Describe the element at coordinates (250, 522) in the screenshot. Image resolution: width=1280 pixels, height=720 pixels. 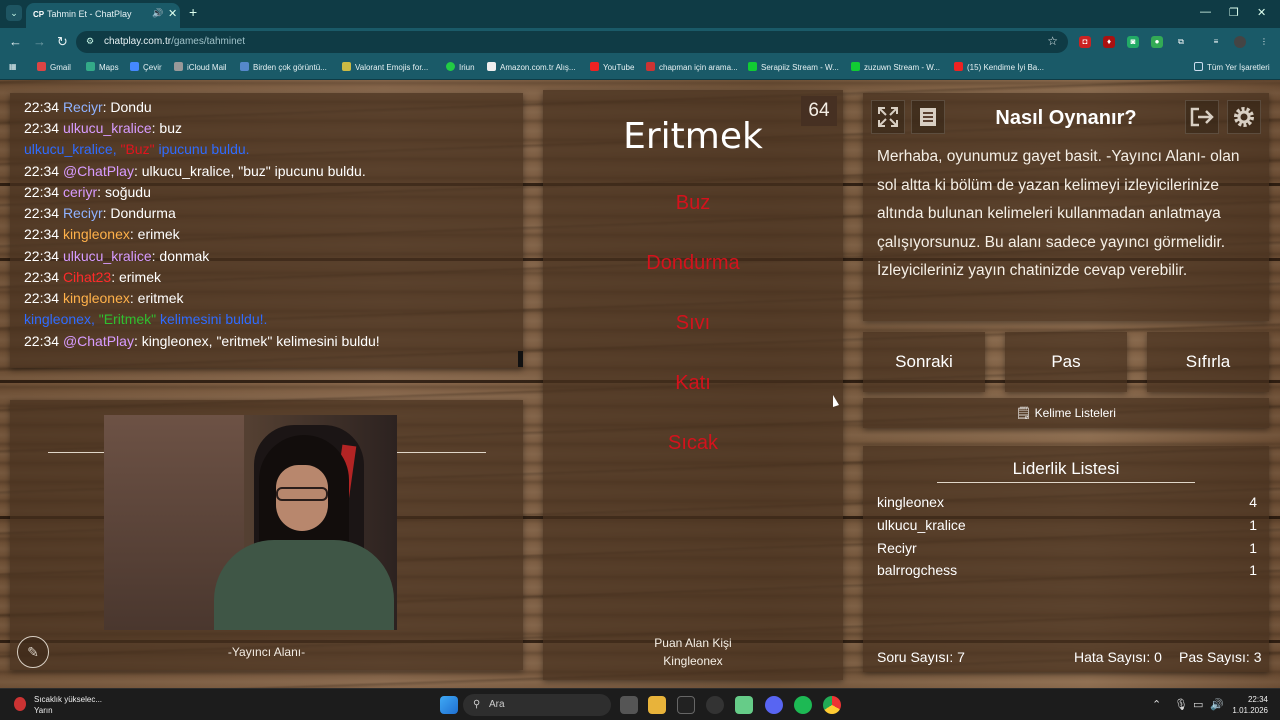
I see `webcam-video` at that location.